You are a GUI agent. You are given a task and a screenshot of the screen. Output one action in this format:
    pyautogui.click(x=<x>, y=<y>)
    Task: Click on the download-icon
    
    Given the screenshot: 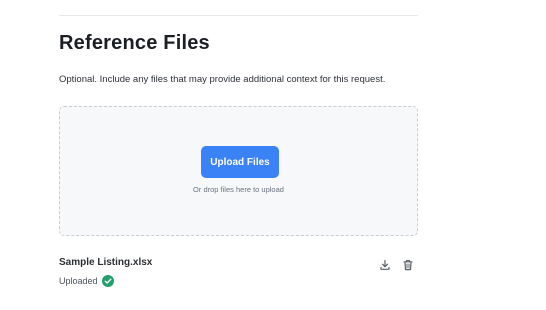 What is the action you would take?
    pyautogui.click(x=385, y=265)
    